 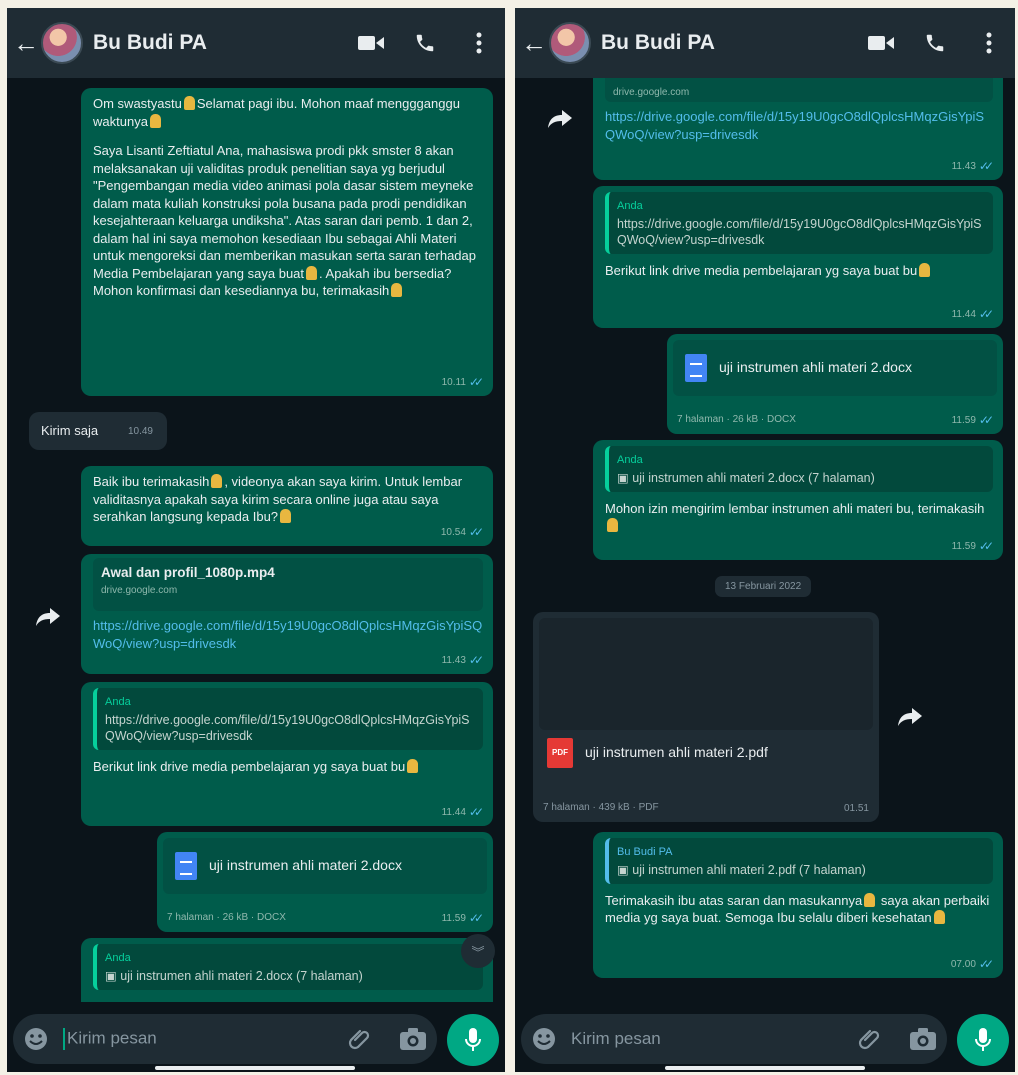 What do you see at coordinates (601, 807) in the screenshot?
I see `document-meta: 7 halaman · 439 kB · PDF` at bounding box center [601, 807].